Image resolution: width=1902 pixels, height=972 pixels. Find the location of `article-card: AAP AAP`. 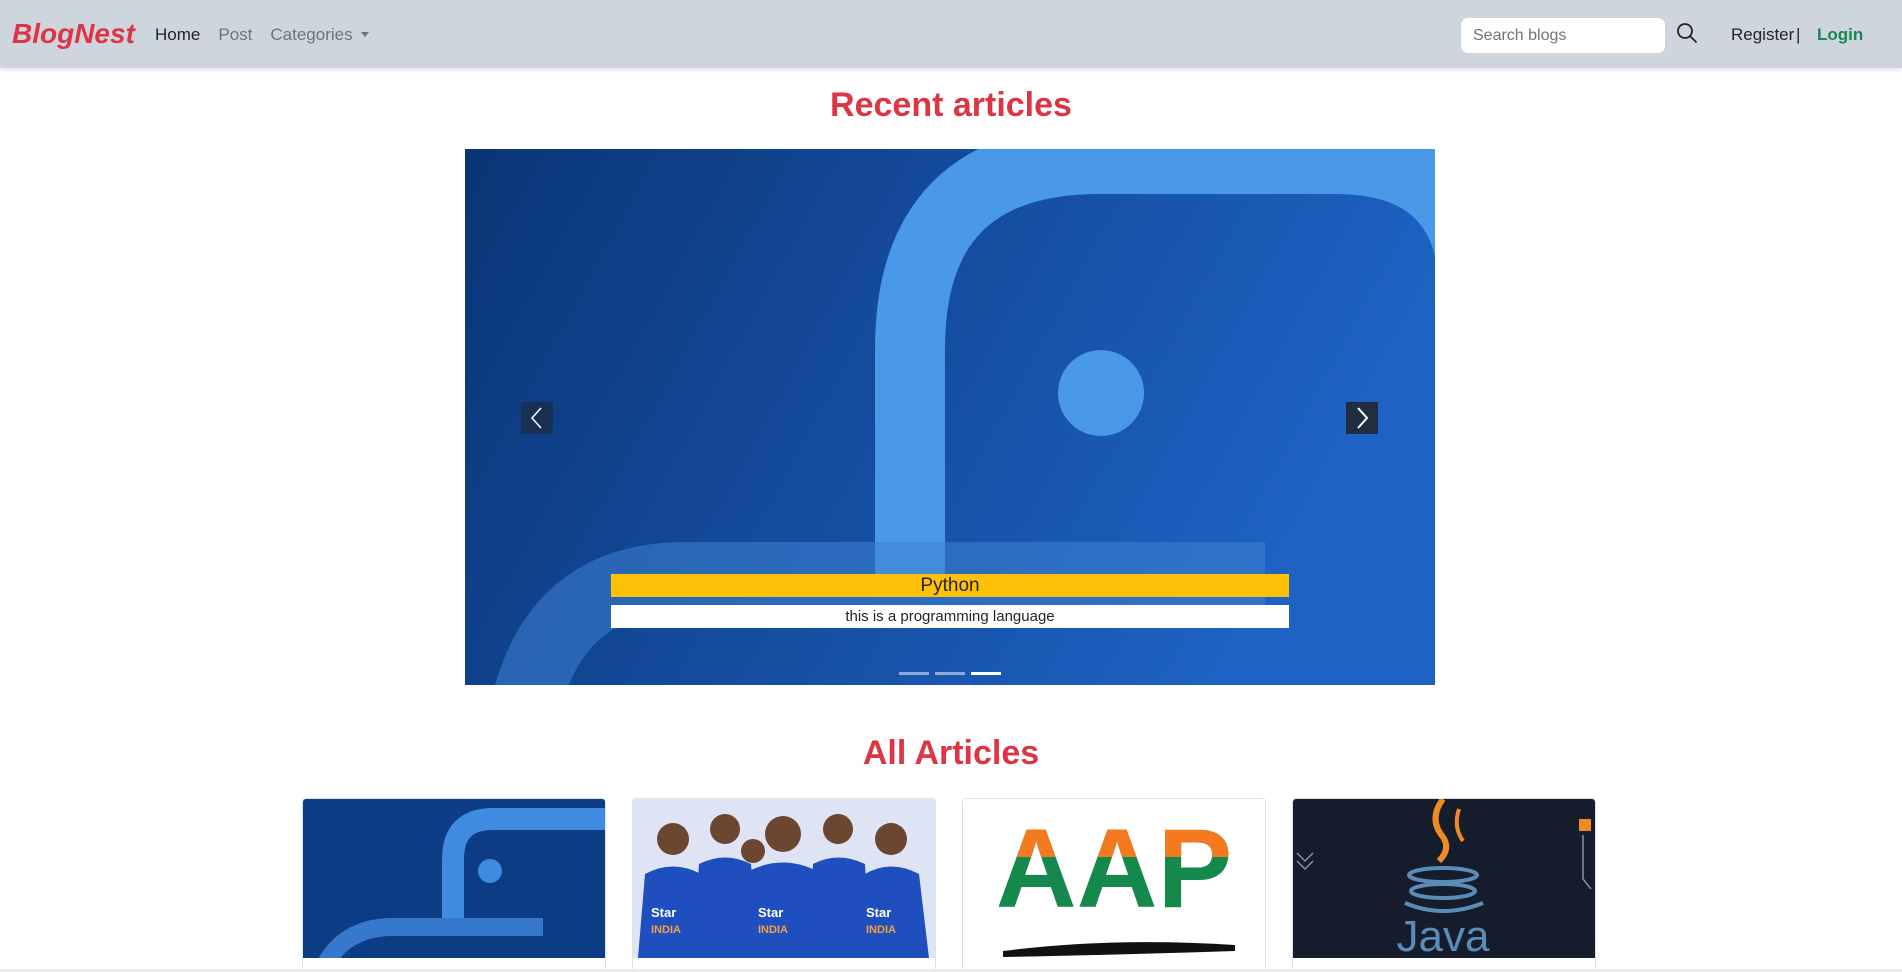

article-card: AAP AAP is located at coordinates (1114, 885).